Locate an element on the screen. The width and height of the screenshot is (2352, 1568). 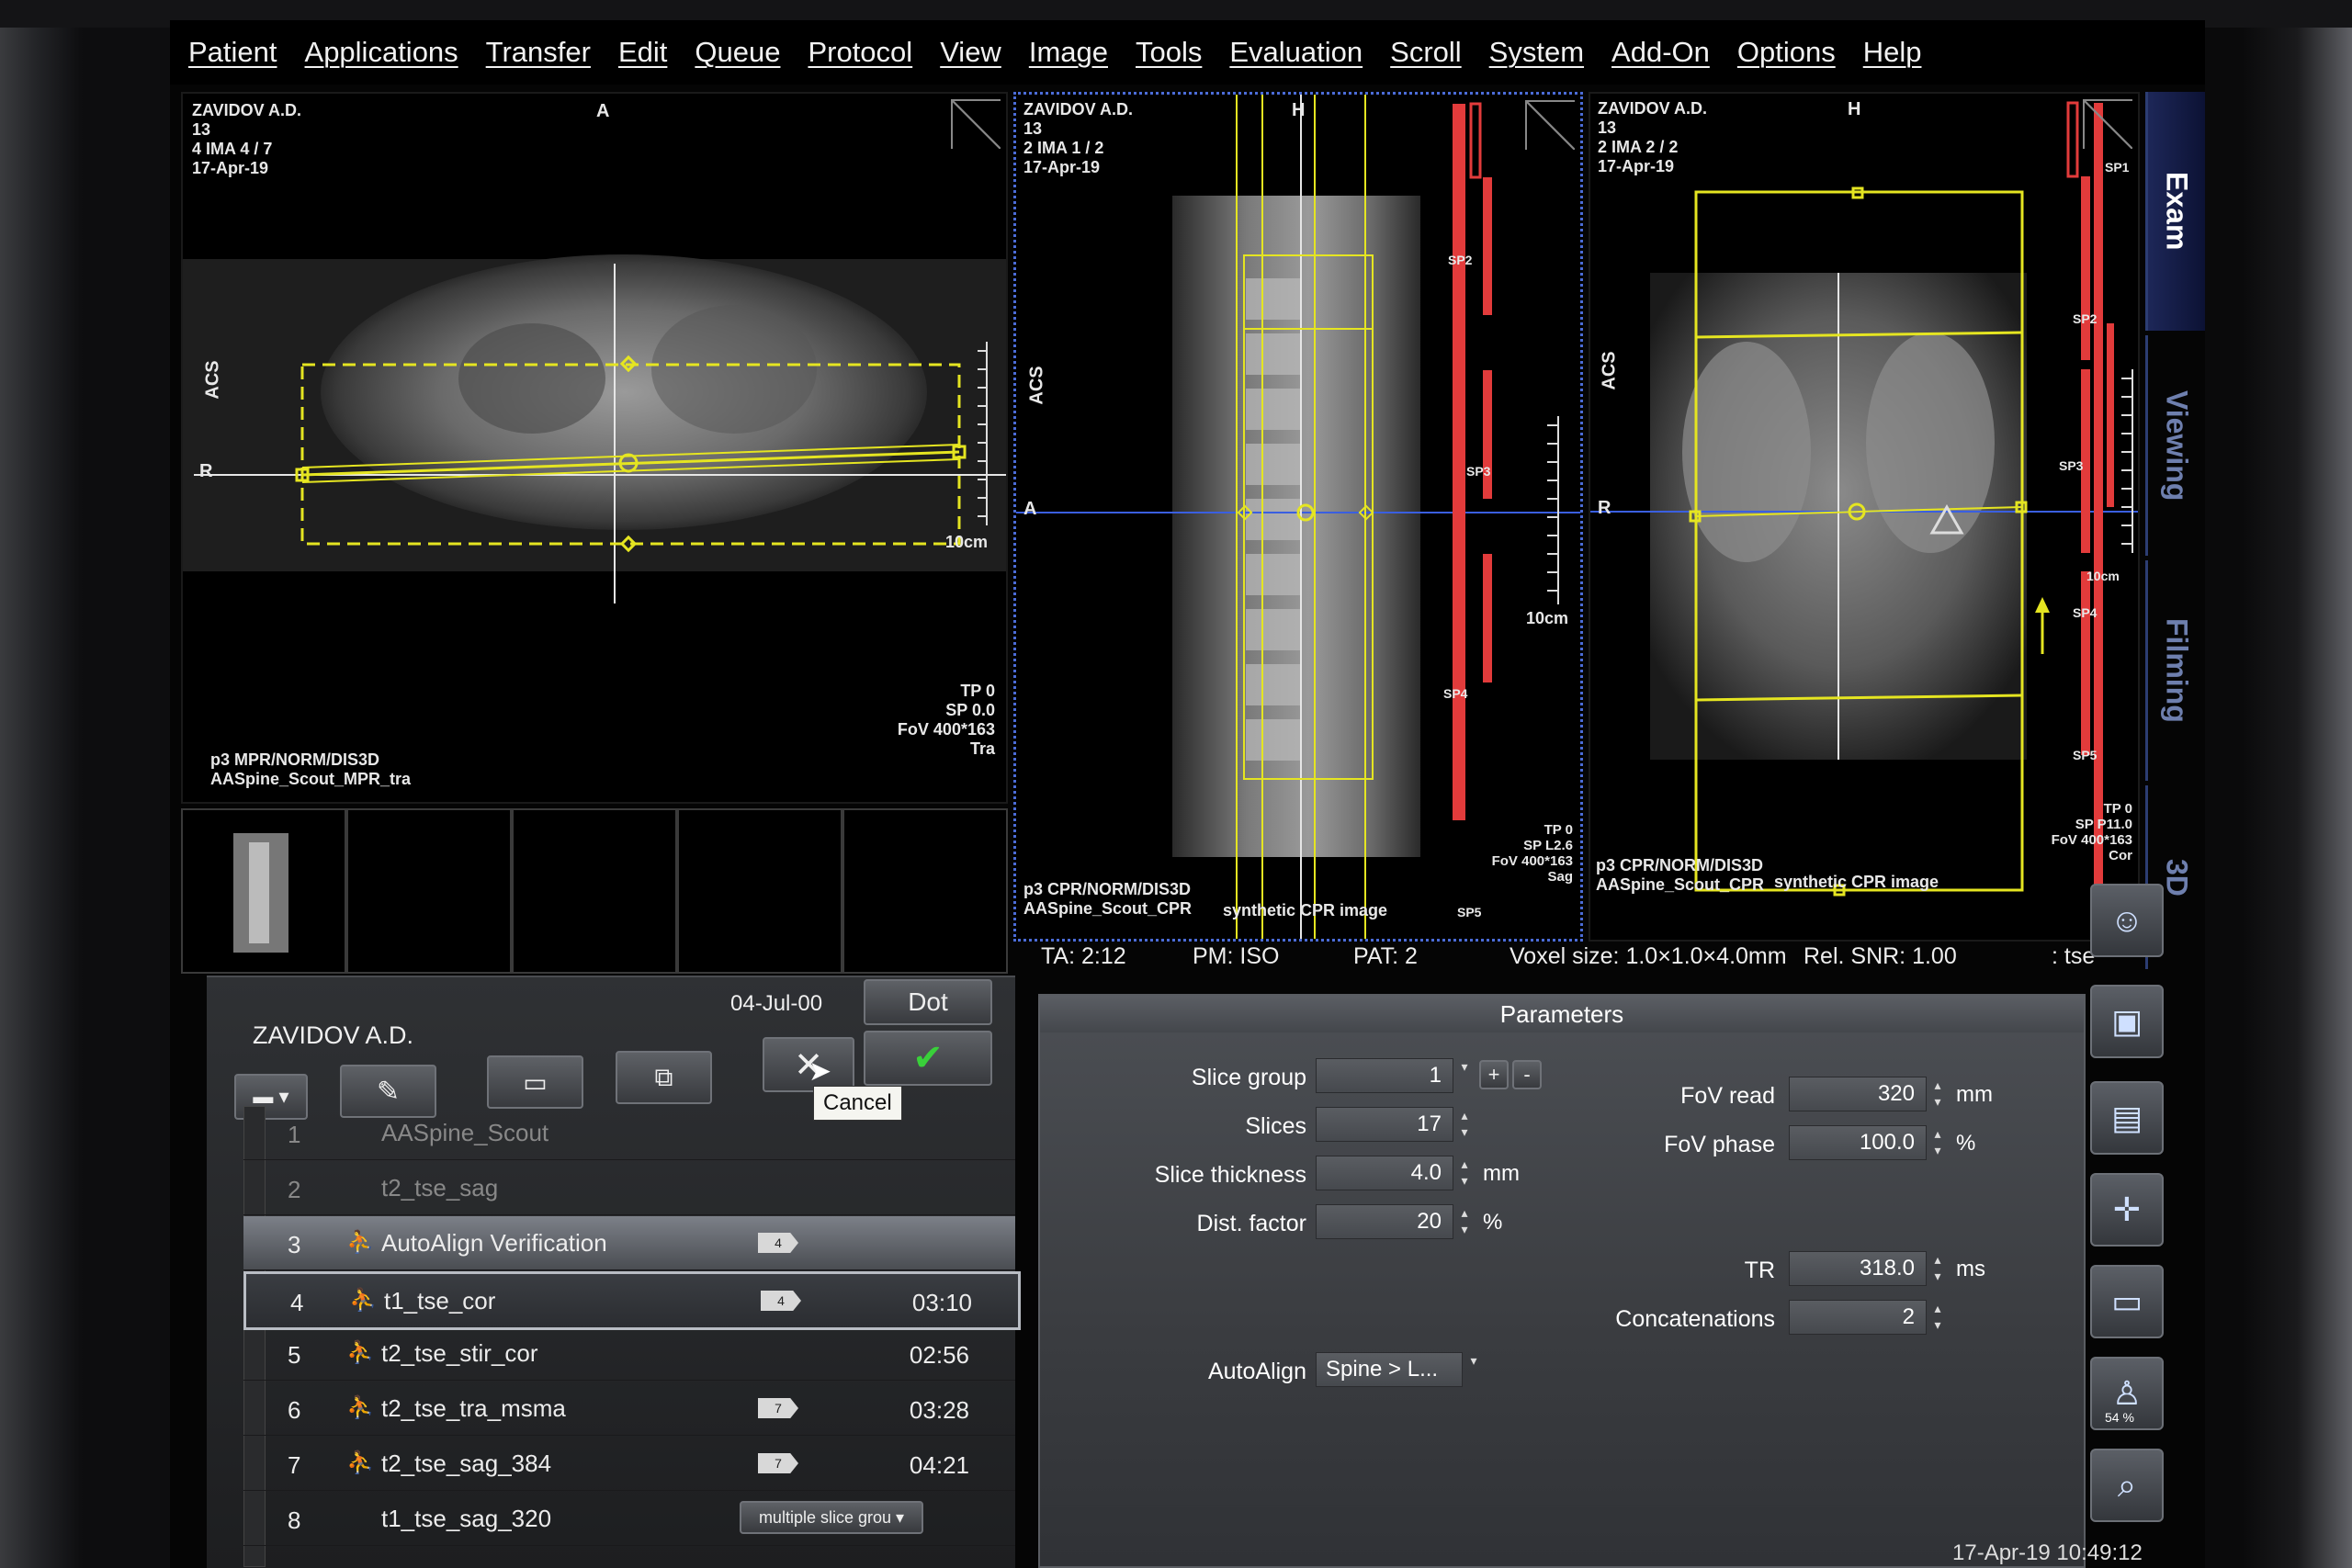
menu-applications: Applications is located at coordinates (382, 53).